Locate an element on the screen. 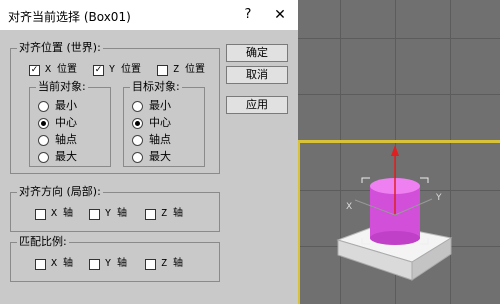 Image resolution: width=500 pixels, height=304 pixels. current-min-radio: 最小 is located at coordinates (57, 106).